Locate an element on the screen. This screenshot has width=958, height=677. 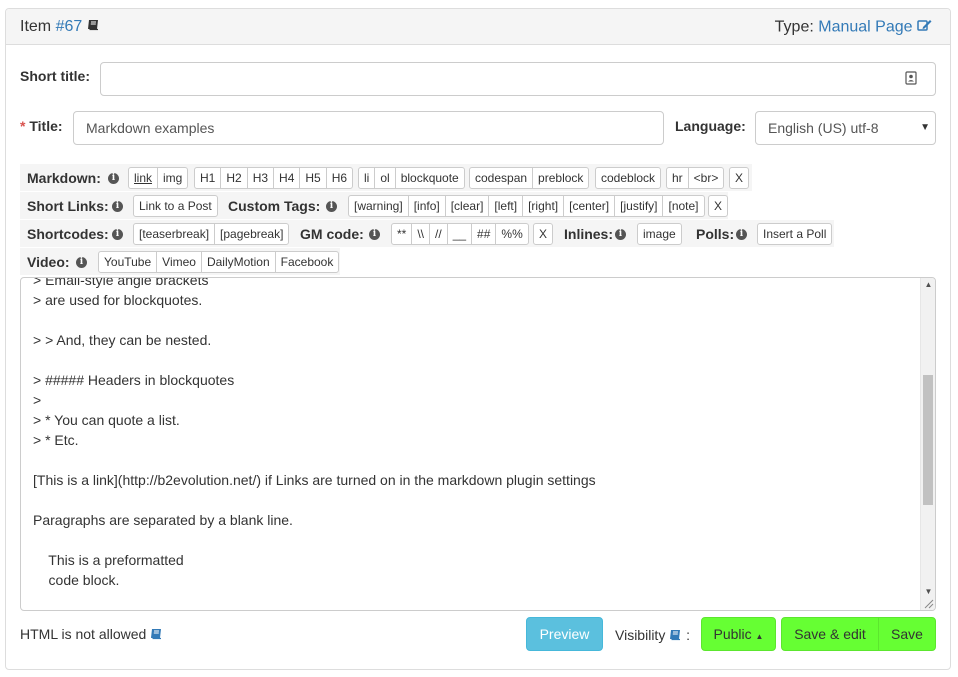
md-close-button: X is located at coordinates (739, 178).